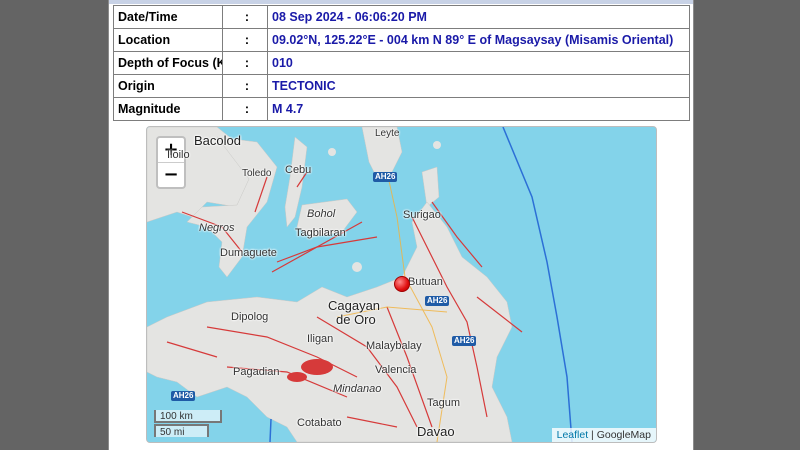 This screenshot has height=450, width=800. I want to click on row-label: Depth of Focus (Km), so click(168, 63).